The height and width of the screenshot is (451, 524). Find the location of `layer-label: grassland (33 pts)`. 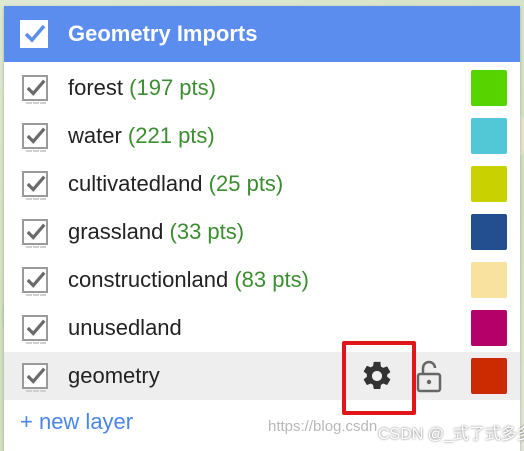

layer-label: grassland (33 pts) is located at coordinates (156, 232).